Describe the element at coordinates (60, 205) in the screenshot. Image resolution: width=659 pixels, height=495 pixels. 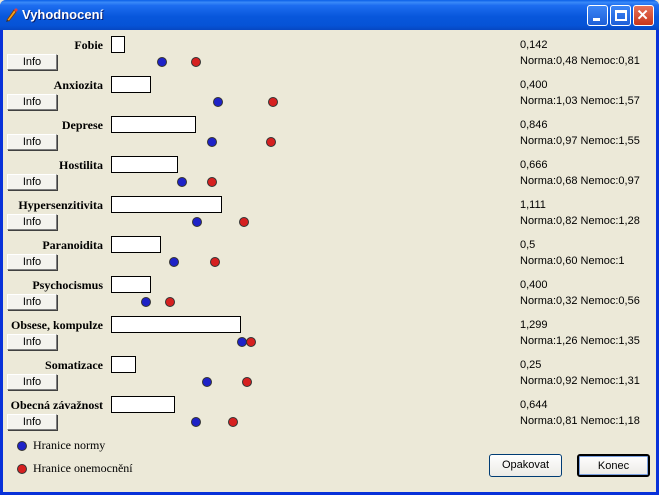
I see `row-label: Hypersenzitivita` at that location.